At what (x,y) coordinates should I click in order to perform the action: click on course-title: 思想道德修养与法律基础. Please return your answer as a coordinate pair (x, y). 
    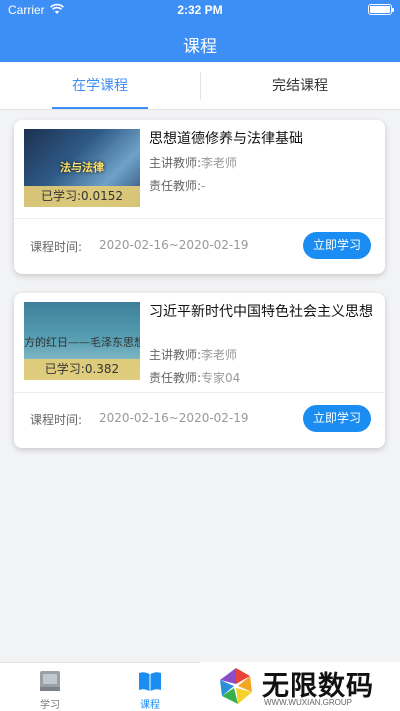
    Looking at the image, I should click on (261, 139).